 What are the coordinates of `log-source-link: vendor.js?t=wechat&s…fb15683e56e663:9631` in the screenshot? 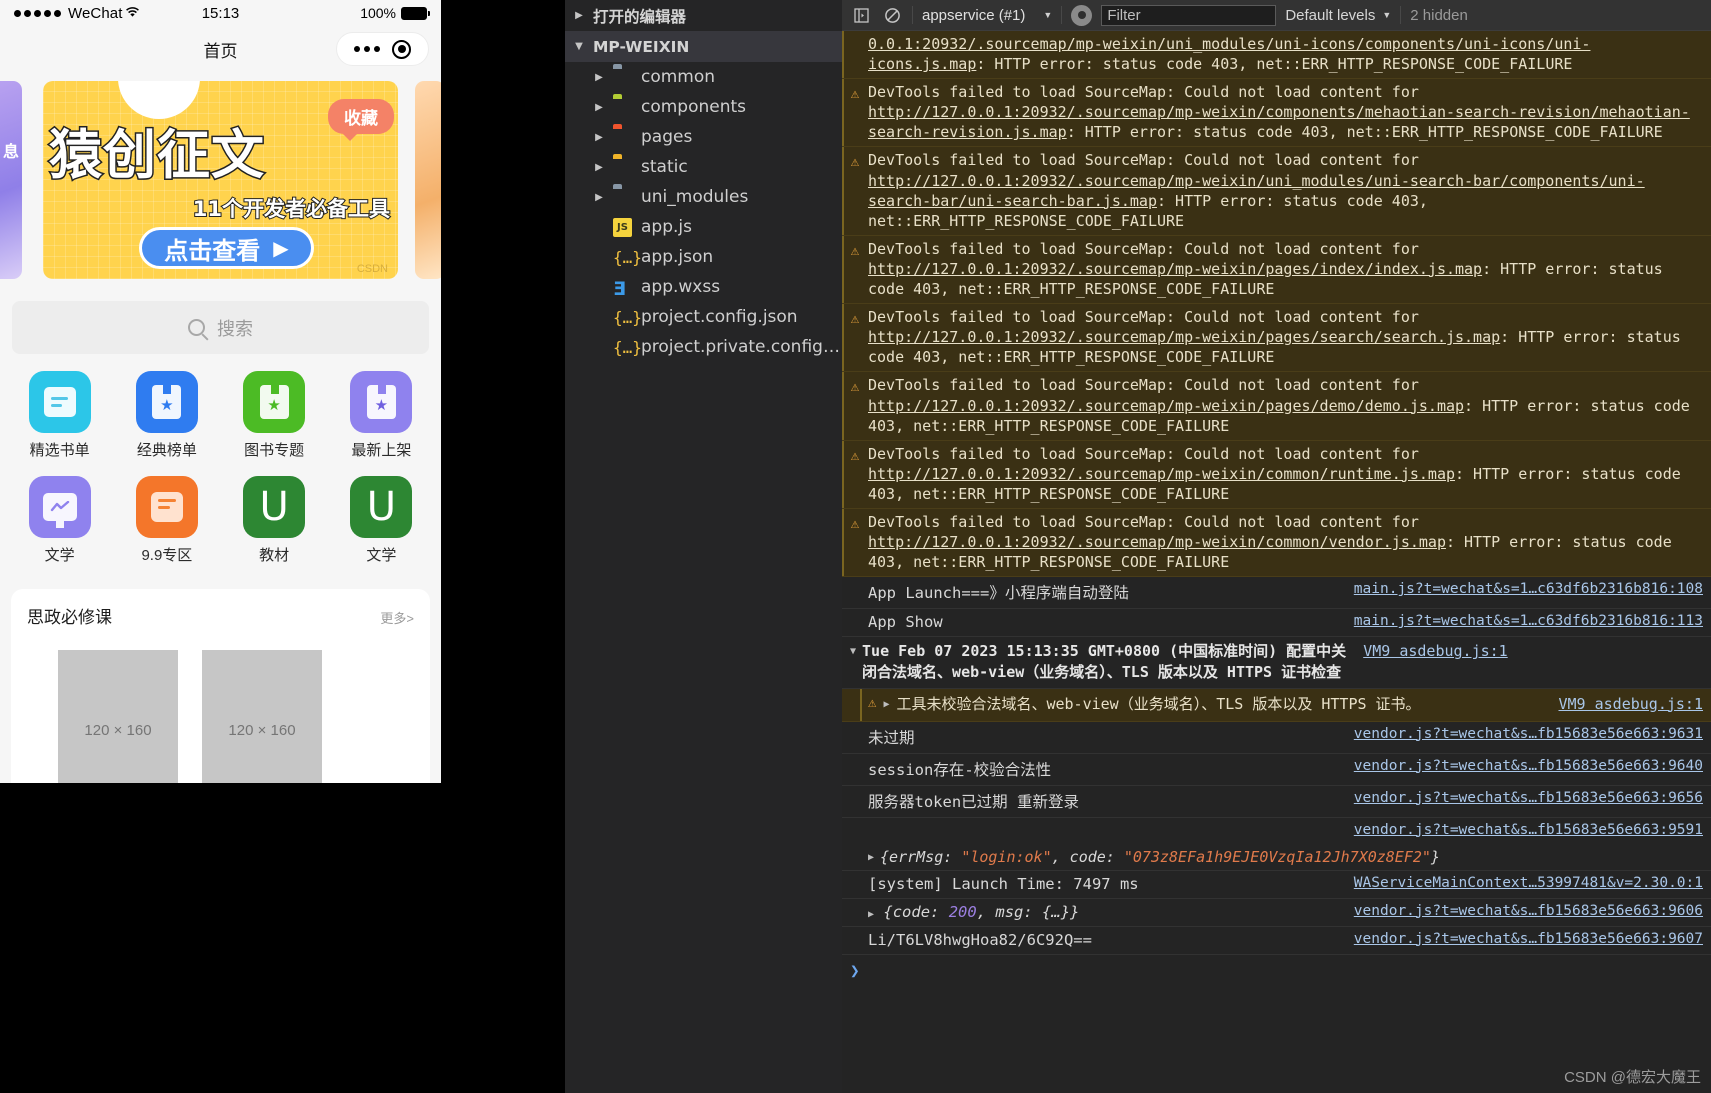 It's located at (1528, 734).